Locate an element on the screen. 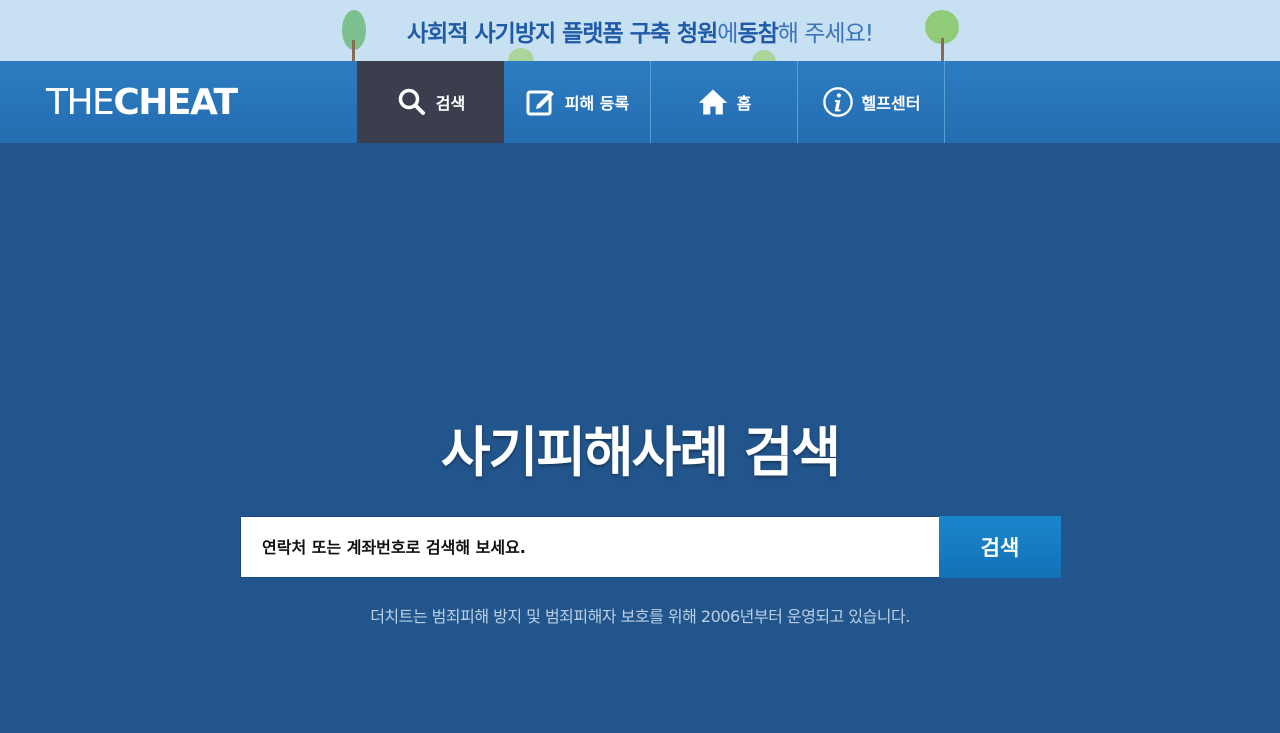 The height and width of the screenshot is (733, 1280). main-nav: 검색 피해 등록 홈 헬프센터 is located at coordinates (651, 102).